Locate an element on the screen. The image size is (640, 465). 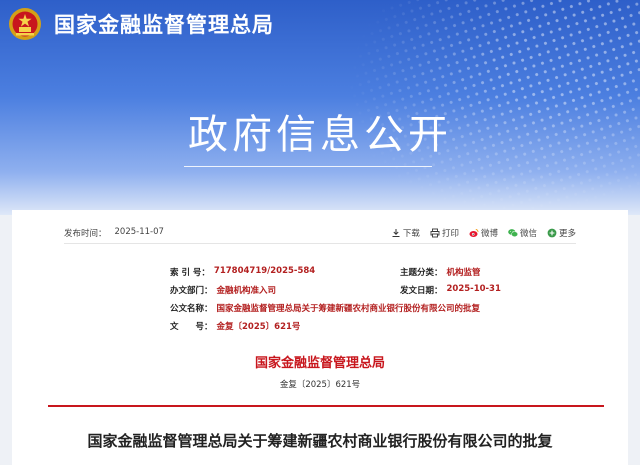
print-icon is located at coordinates (435, 232).